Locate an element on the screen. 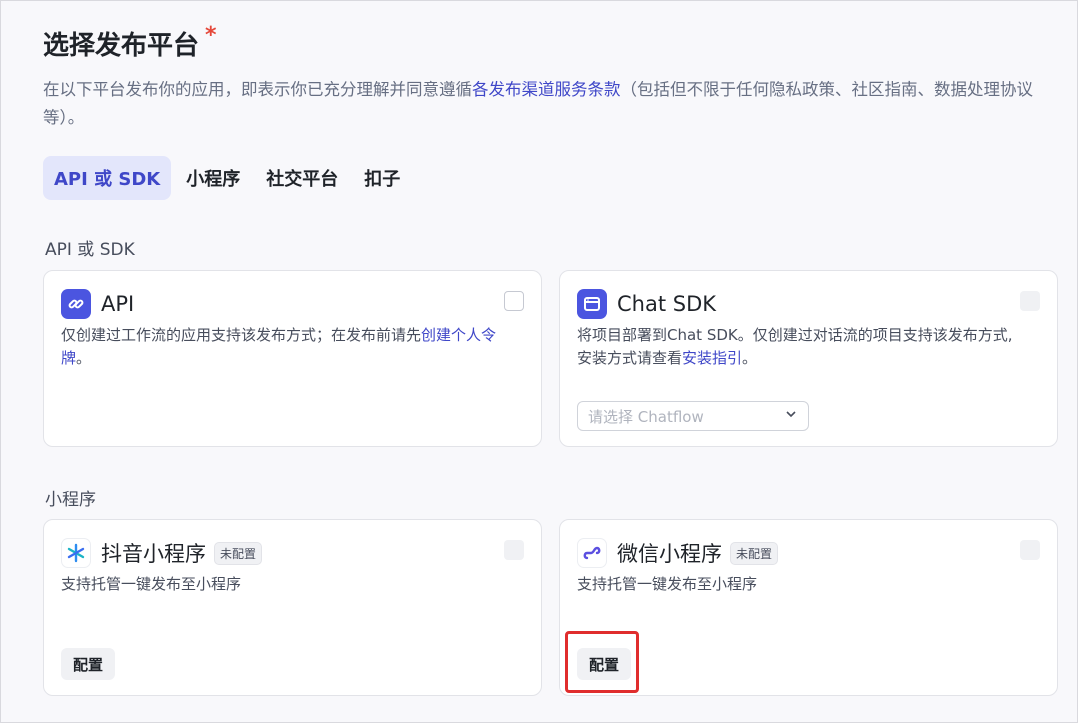 The width and height of the screenshot is (1078, 723). chat-sdk-card-title: Chat SDK is located at coordinates (667, 304).